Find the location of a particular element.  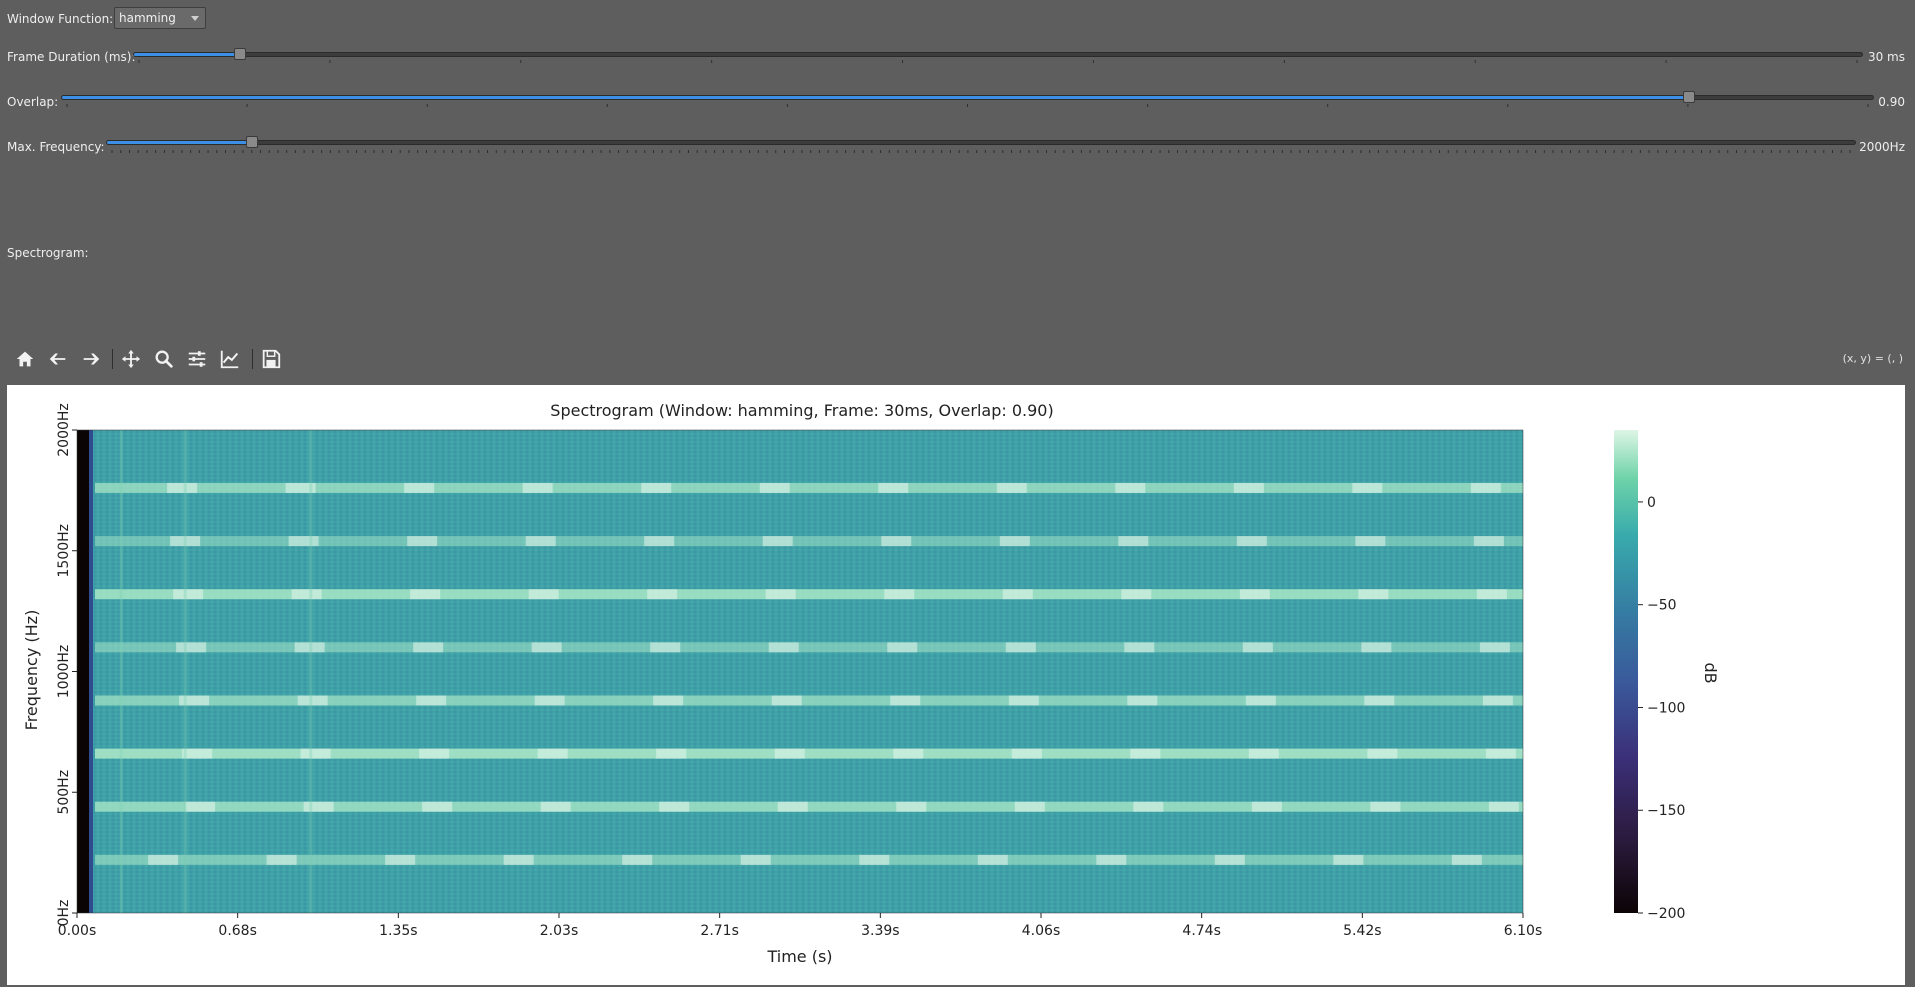

y-tick-label: 1000Hz is located at coordinates (64, 672).